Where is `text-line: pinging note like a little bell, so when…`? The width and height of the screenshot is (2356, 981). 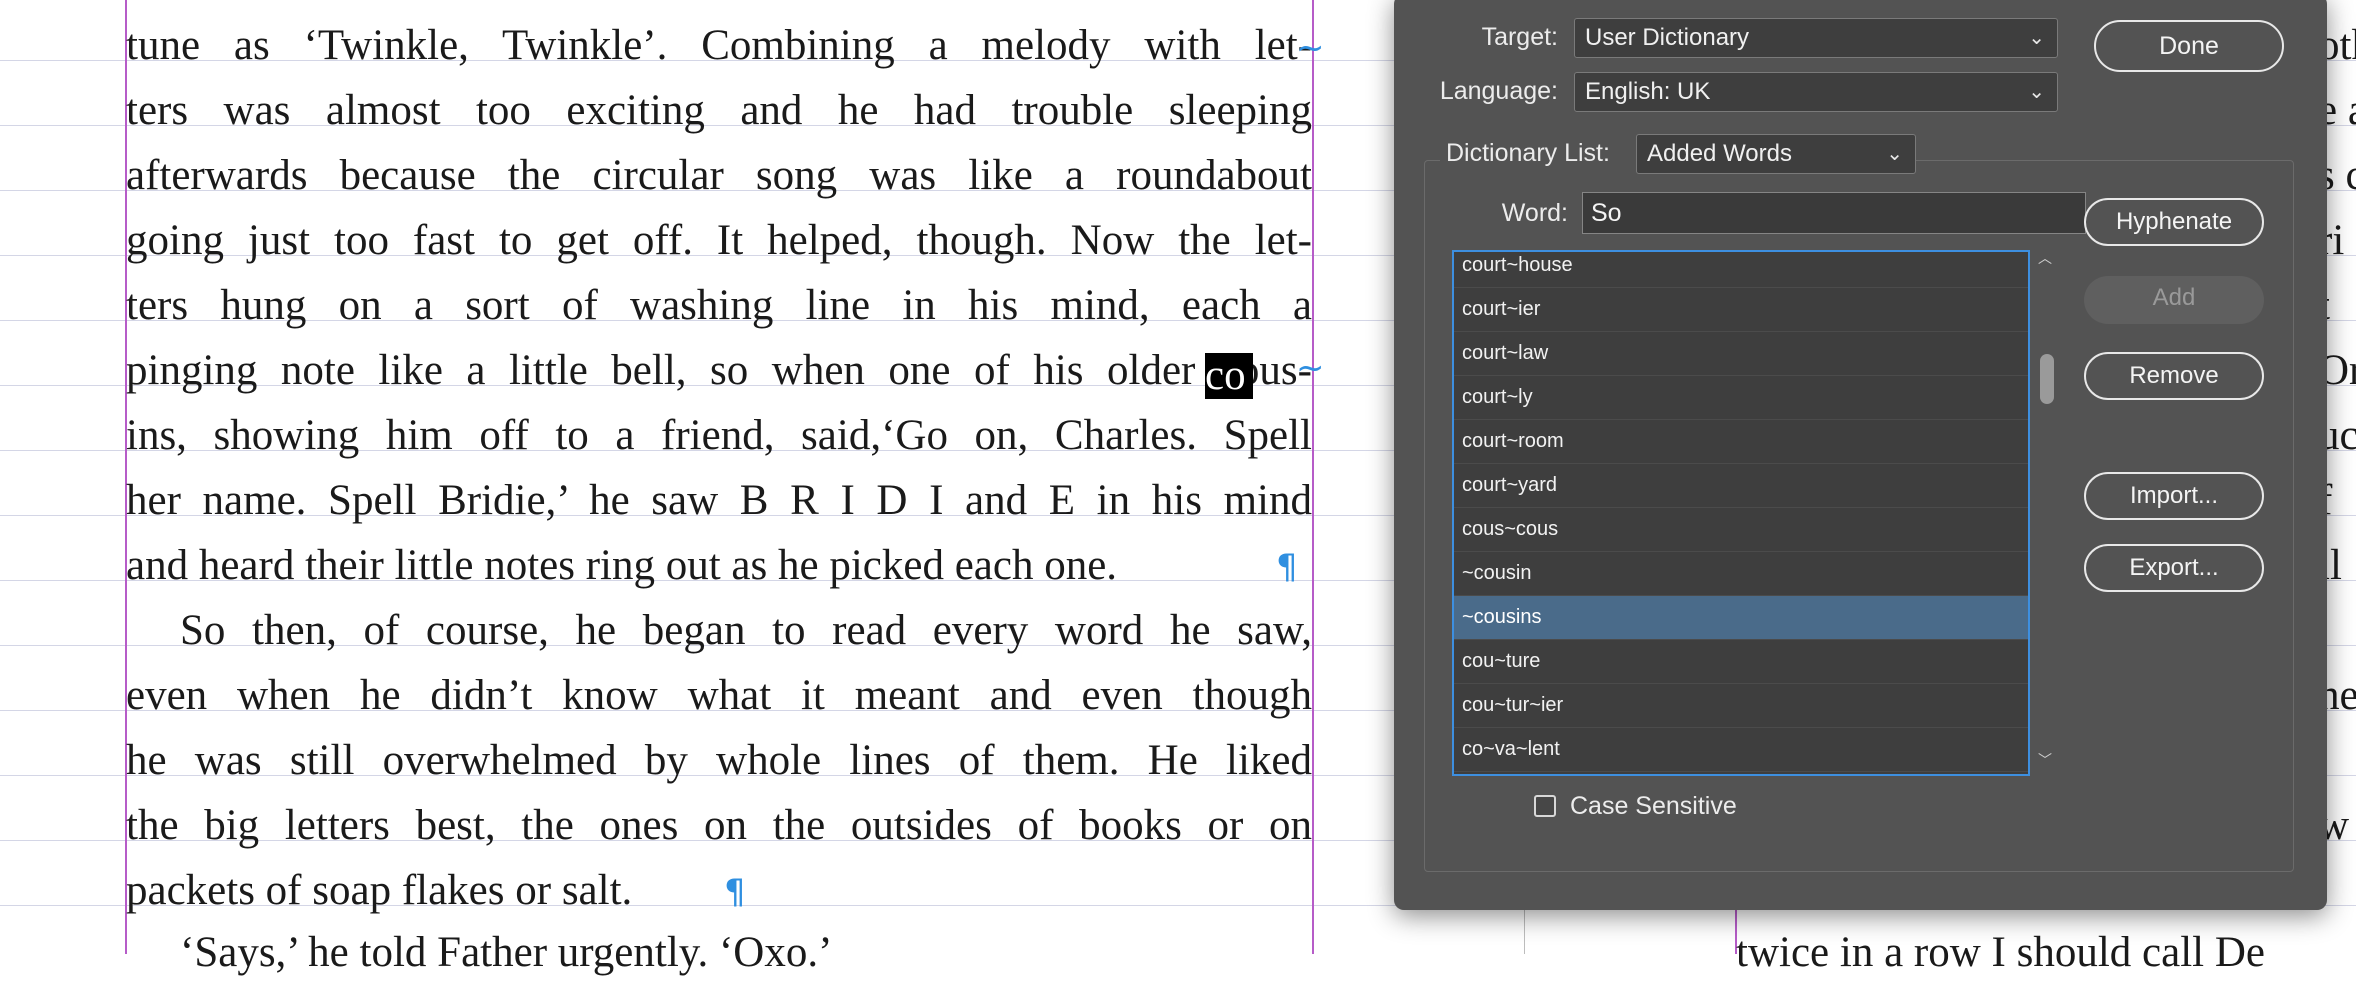
text-line: pinging note like a little bell, so when… is located at coordinates (719, 371).